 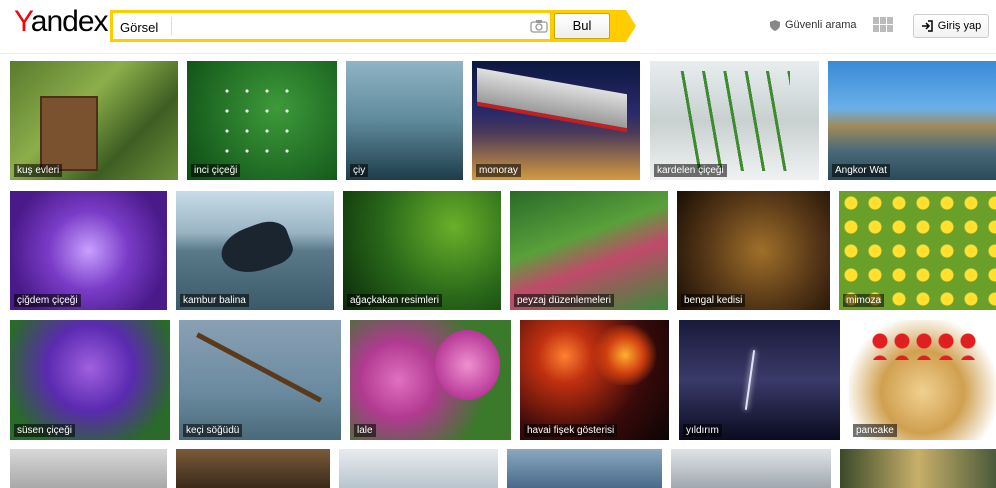 I want to click on image-caption: kuş evleri, so click(x=38, y=170).